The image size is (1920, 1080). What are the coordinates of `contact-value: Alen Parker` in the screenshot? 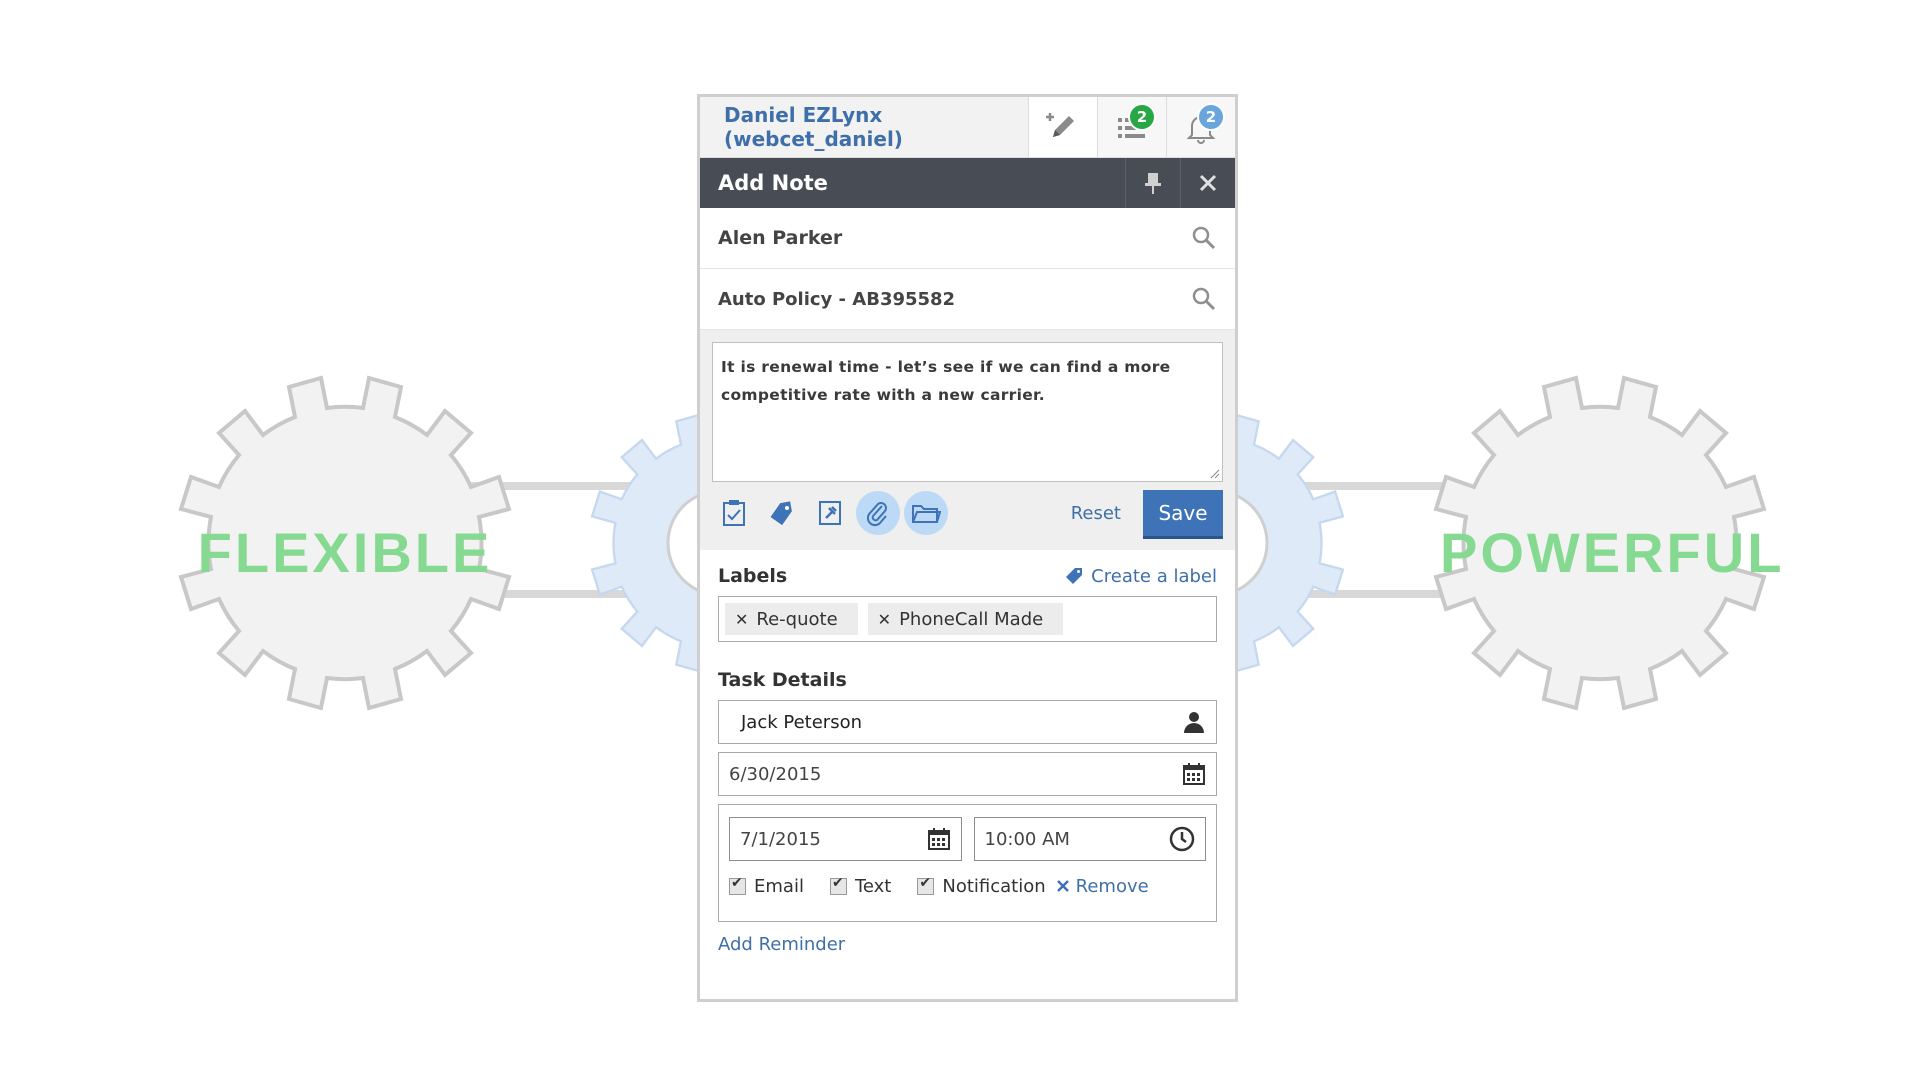 It's located at (780, 238).